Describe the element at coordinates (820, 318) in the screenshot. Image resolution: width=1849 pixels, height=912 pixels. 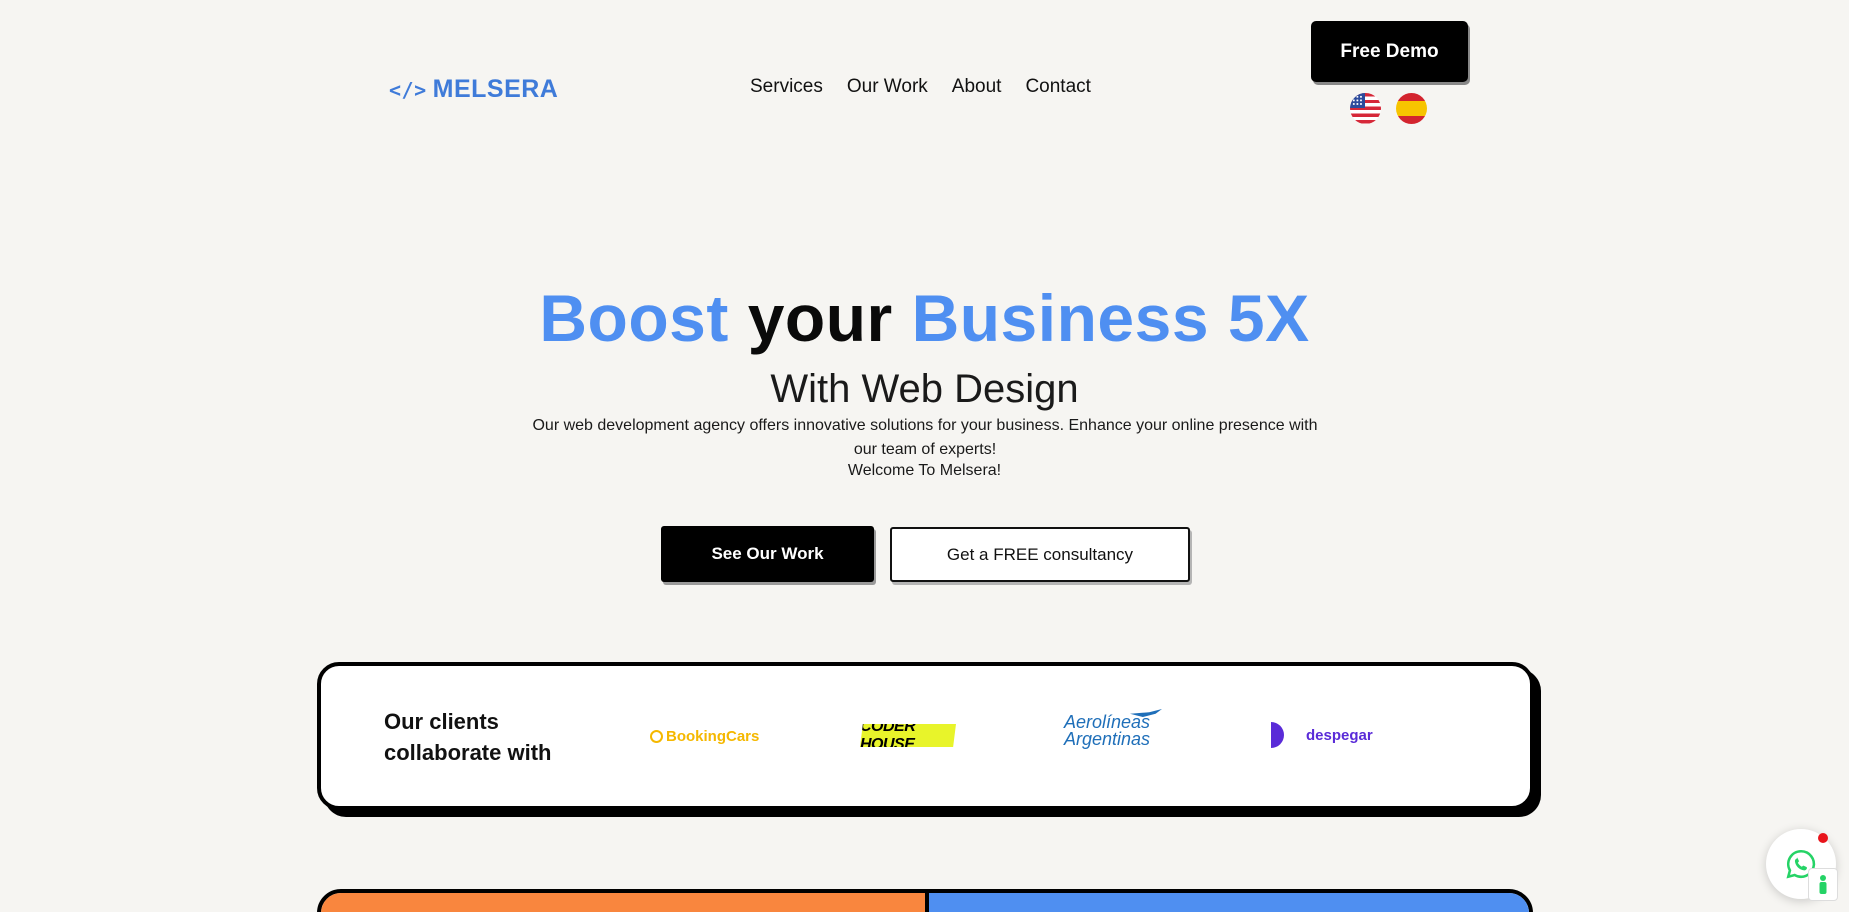
I see `hero-title-your: your` at that location.